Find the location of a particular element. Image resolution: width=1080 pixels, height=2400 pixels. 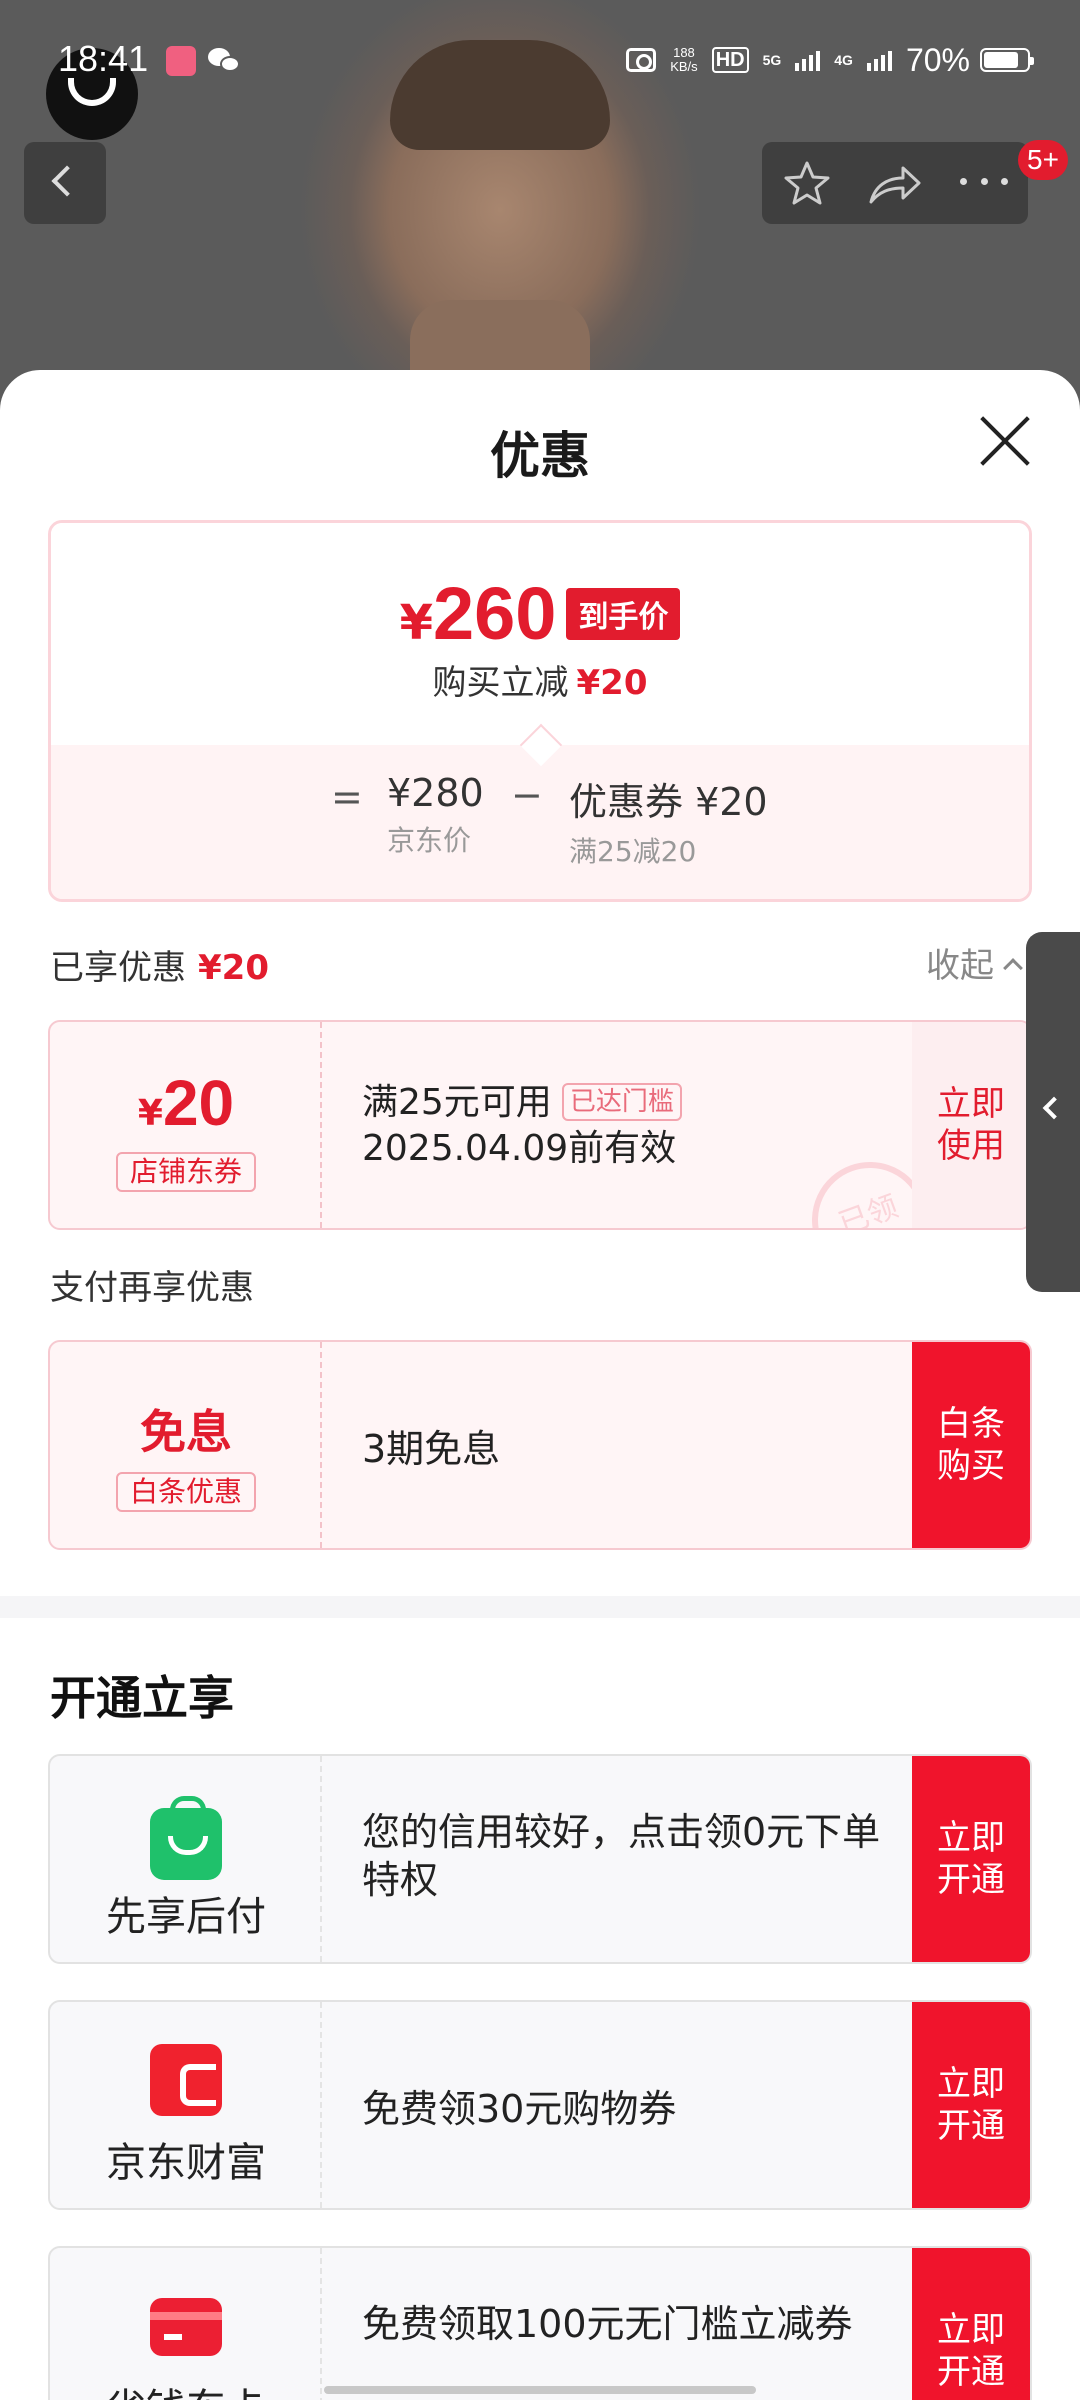

shopping-bag-icon is located at coordinates (186, 1838).